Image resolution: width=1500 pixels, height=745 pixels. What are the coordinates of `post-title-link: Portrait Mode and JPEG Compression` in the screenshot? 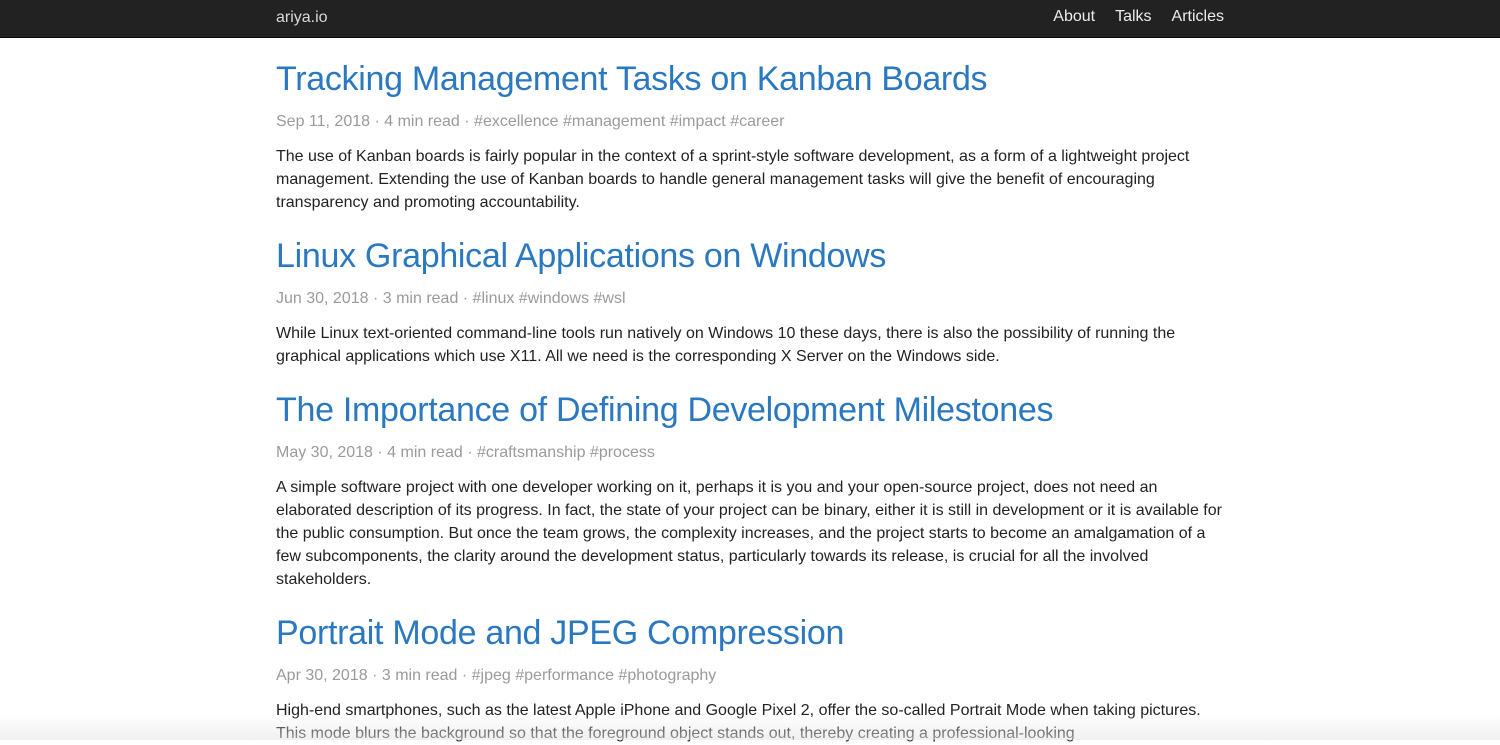 It's located at (751, 633).